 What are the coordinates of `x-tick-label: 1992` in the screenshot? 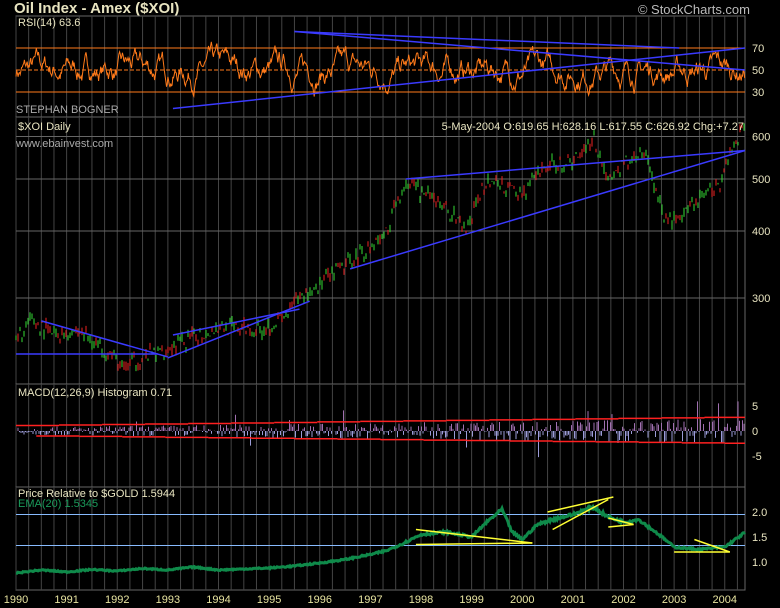 It's located at (117, 600).